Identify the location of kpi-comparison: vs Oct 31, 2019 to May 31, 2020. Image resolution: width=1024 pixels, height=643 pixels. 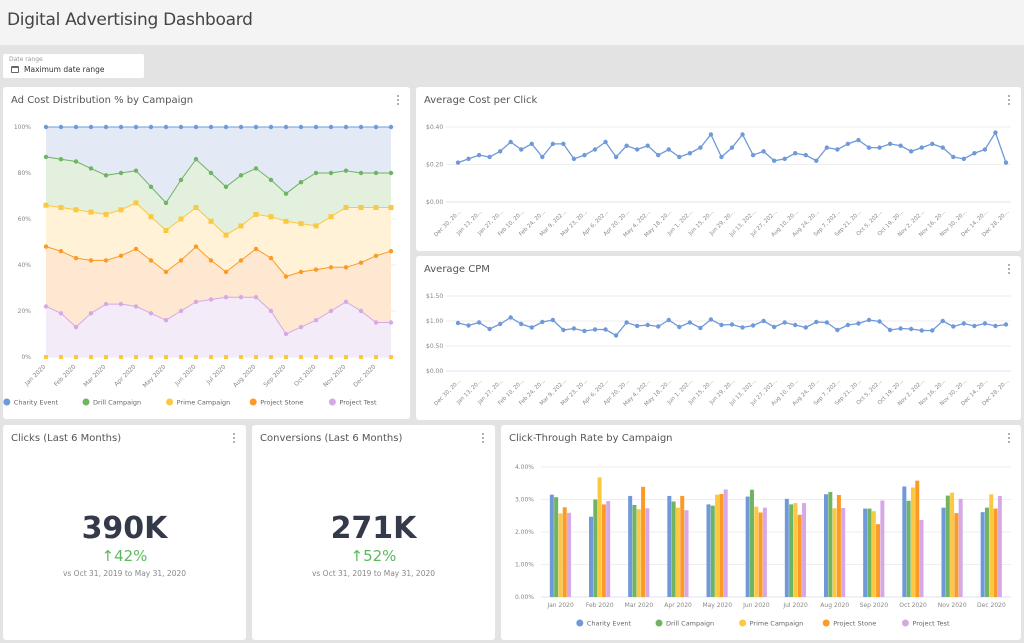
(373, 573).